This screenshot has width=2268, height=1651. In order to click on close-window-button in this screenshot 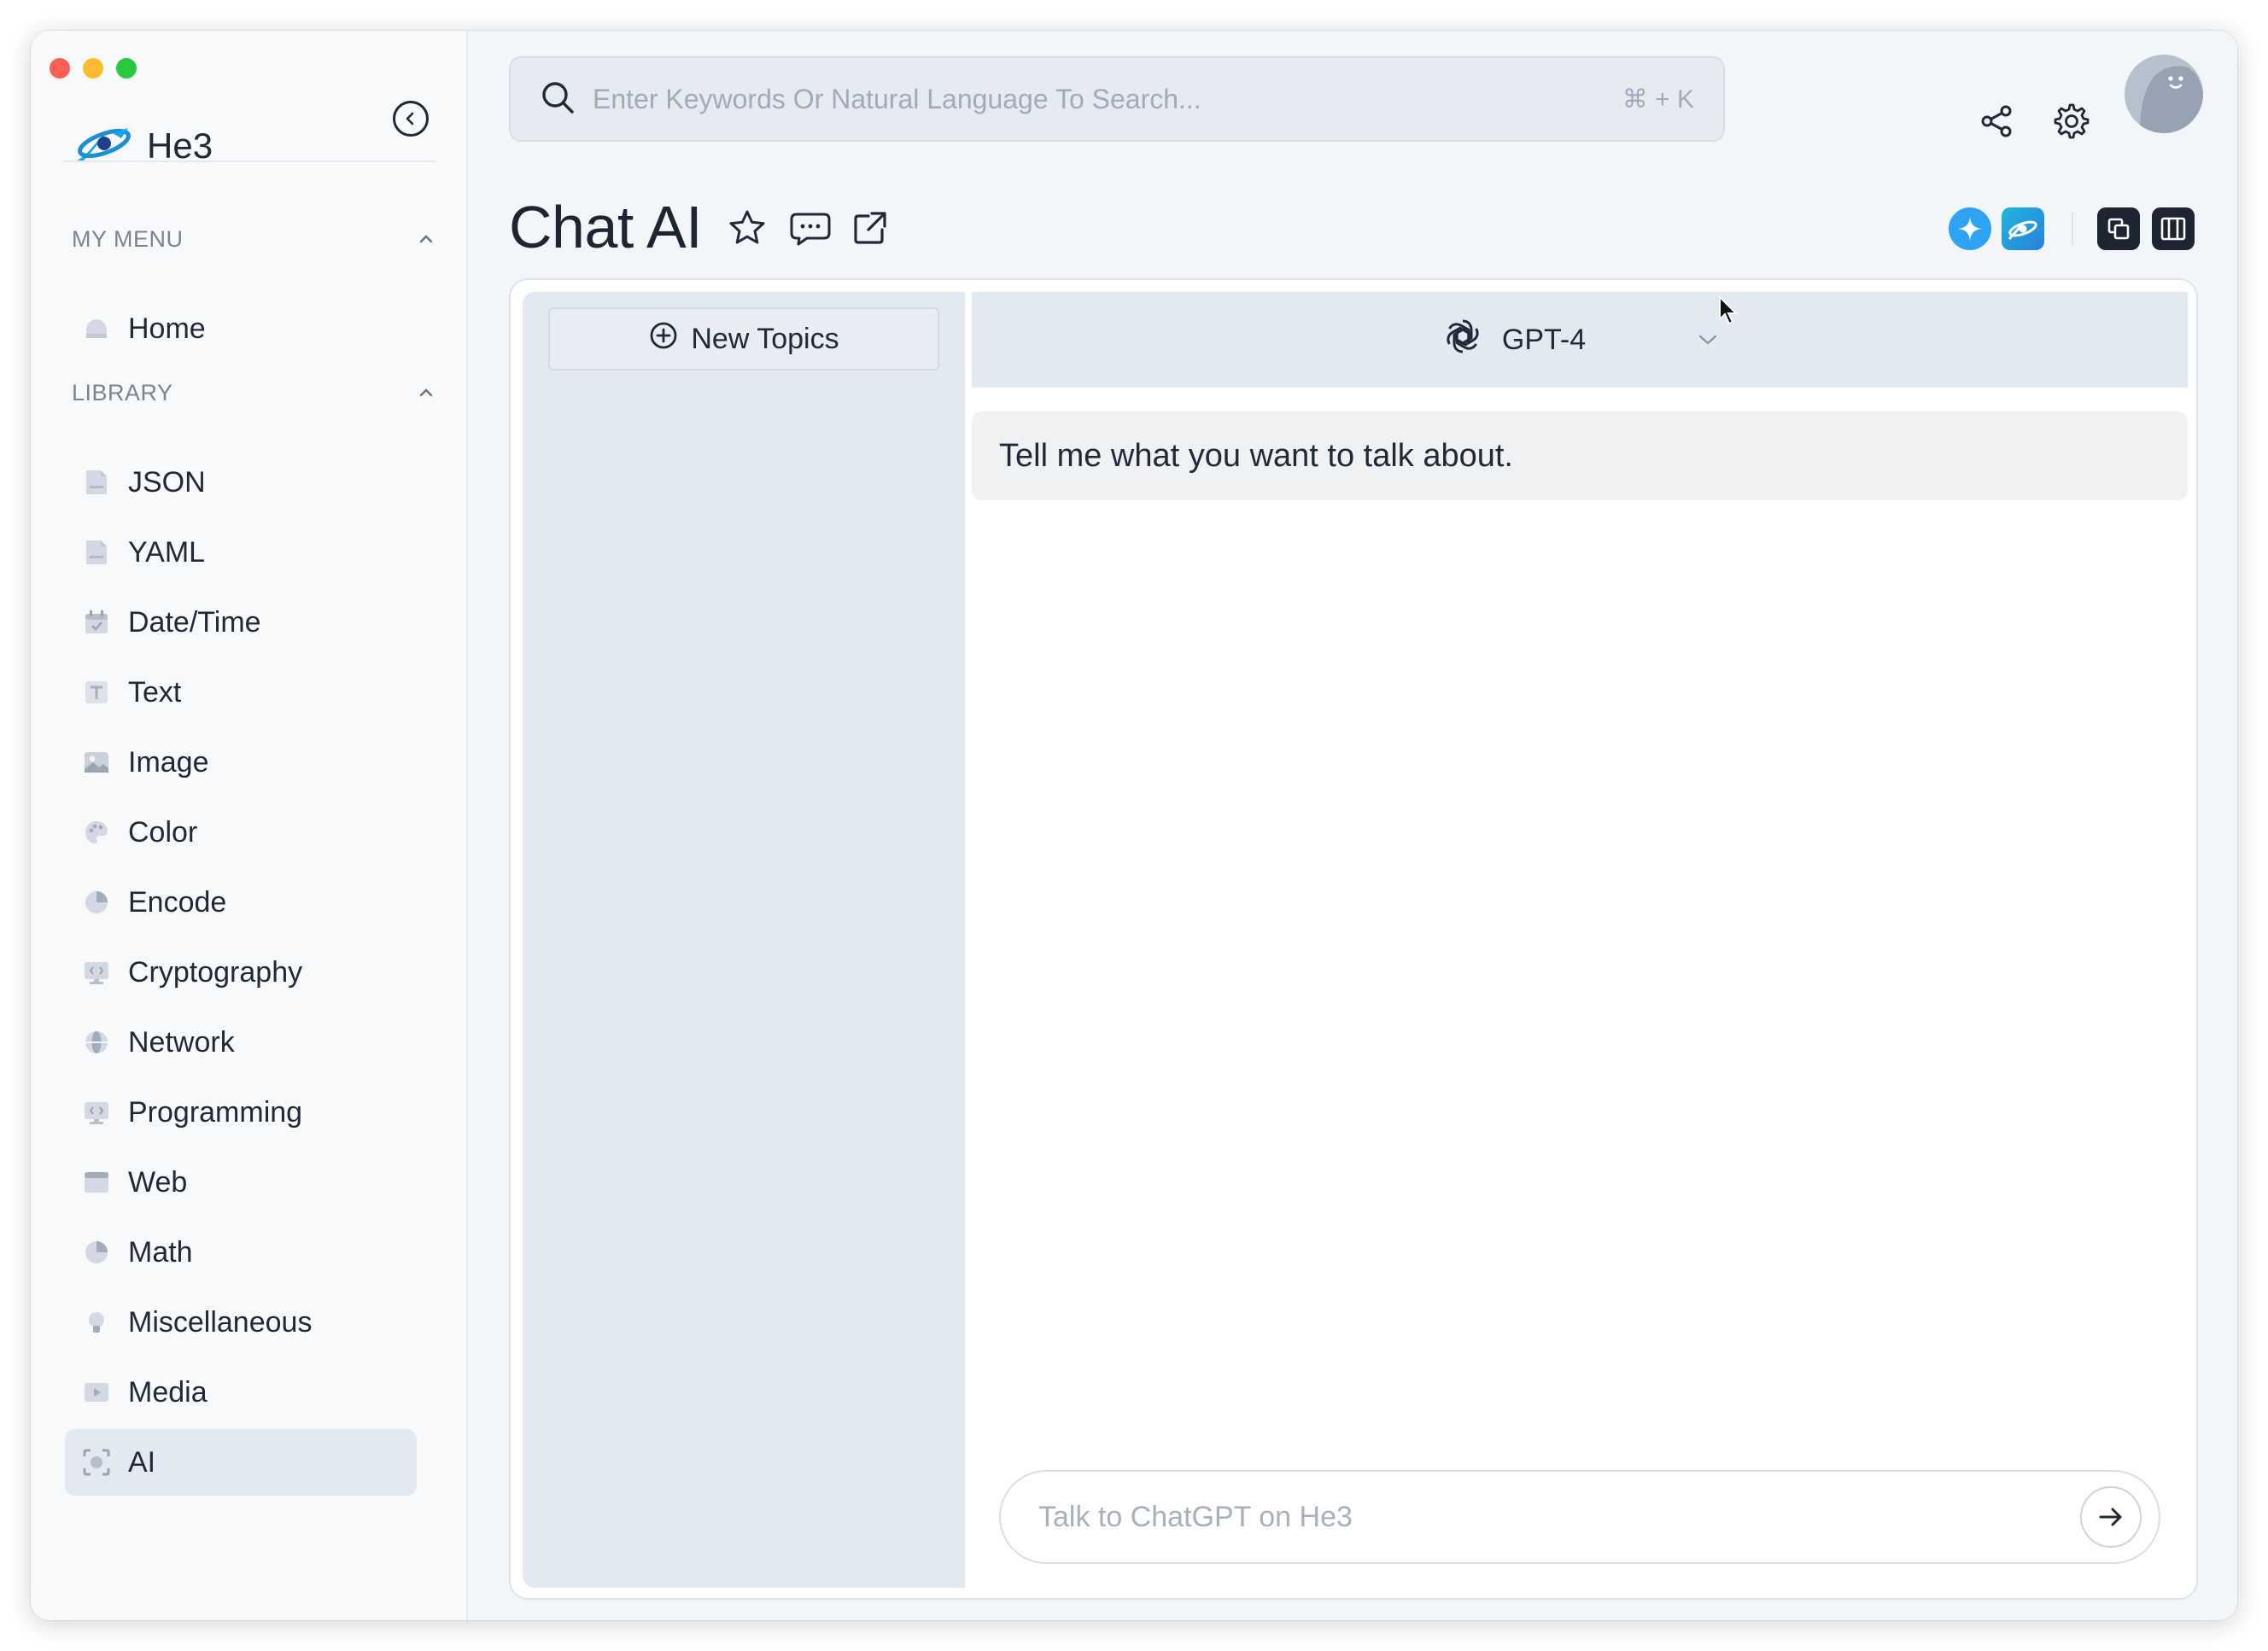, I will do `click(60, 68)`.